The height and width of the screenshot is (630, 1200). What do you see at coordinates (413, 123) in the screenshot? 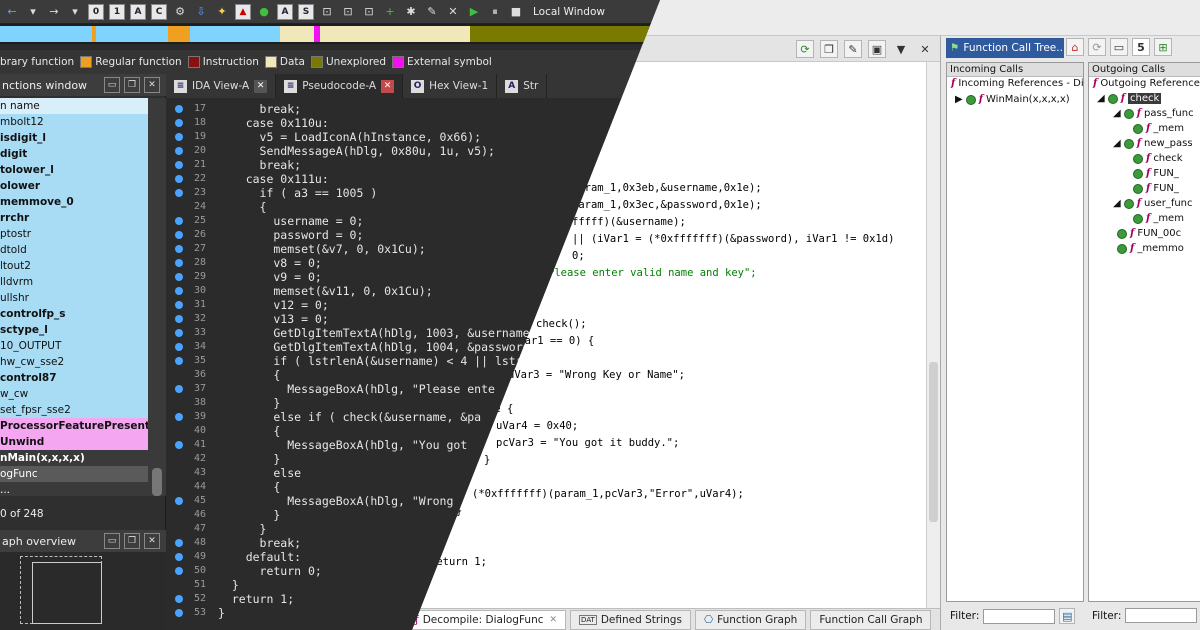
I see `code-line: 18 case 0x110u:` at bounding box center [413, 123].